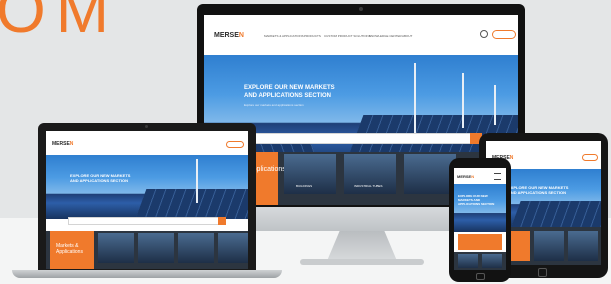 The width and height of the screenshot is (611, 284). What do you see at coordinates (284, 36) in the screenshot?
I see `monitor-nav-markets: MARKETS & APPLICATIONS` at bounding box center [284, 36].